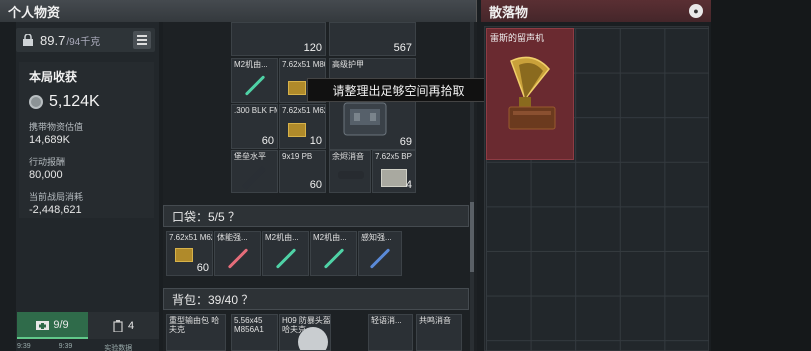 The height and width of the screenshot is (351, 811). I want to click on weight-bar: 89.7 /94千克, so click(85, 40).